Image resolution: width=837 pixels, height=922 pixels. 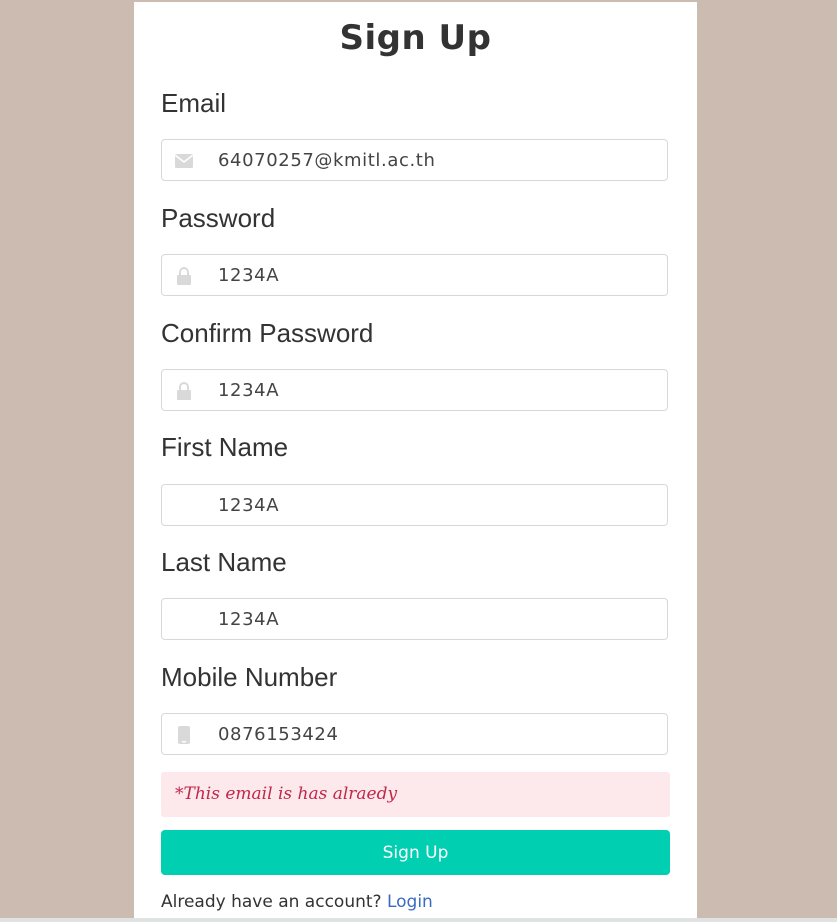 What do you see at coordinates (433, 160) in the screenshot?
I see `email-input` at bounding box center [433, 160].